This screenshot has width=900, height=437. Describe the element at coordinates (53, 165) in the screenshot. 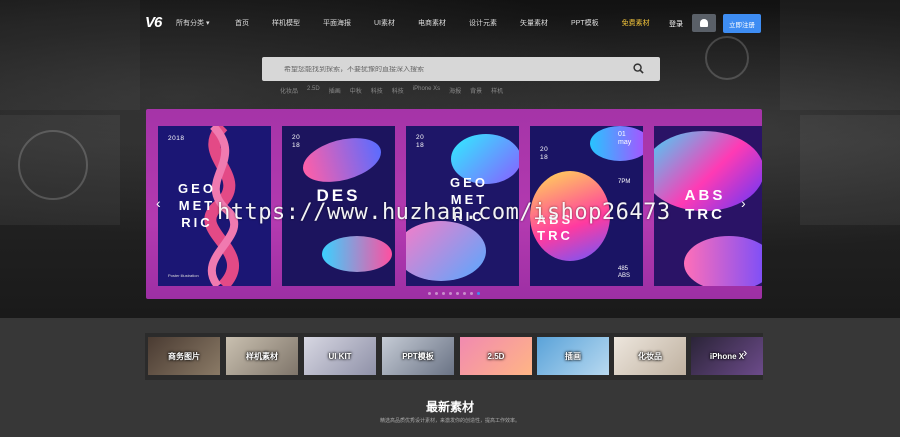

I see `background-ring` at that location.